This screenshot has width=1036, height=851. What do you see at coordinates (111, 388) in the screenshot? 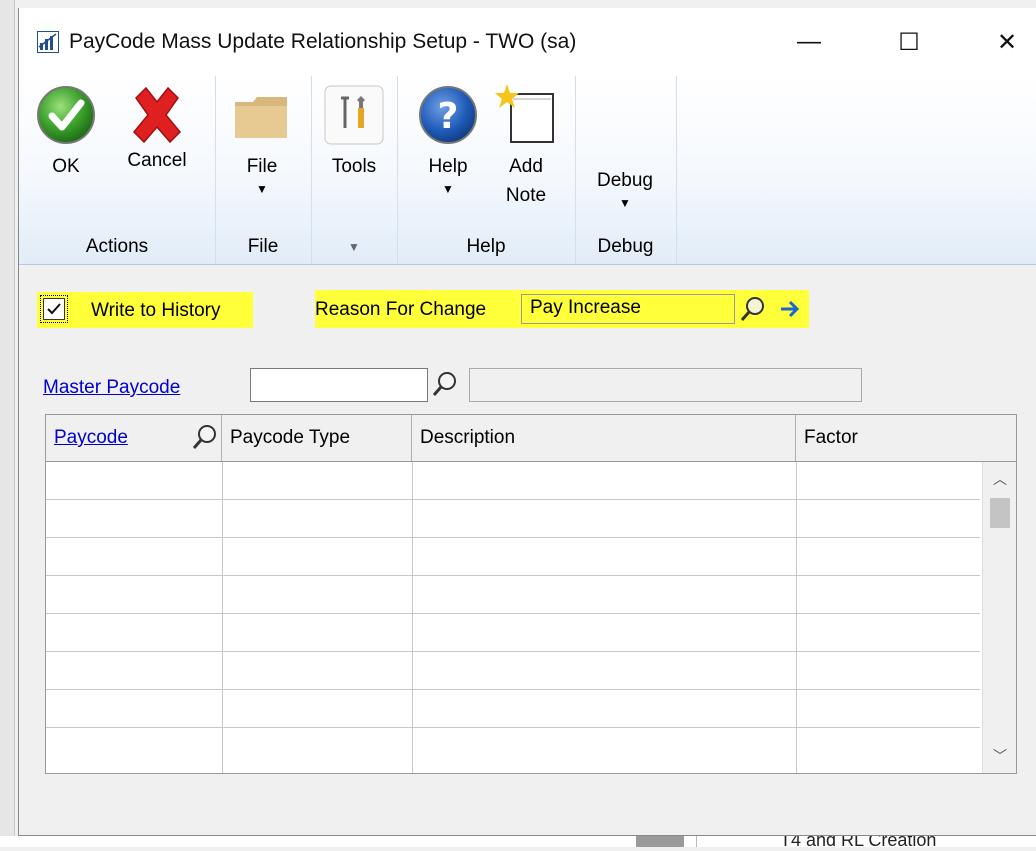
I see `master-paycode-link: Master Paycode` at bounding box center [111, 388].